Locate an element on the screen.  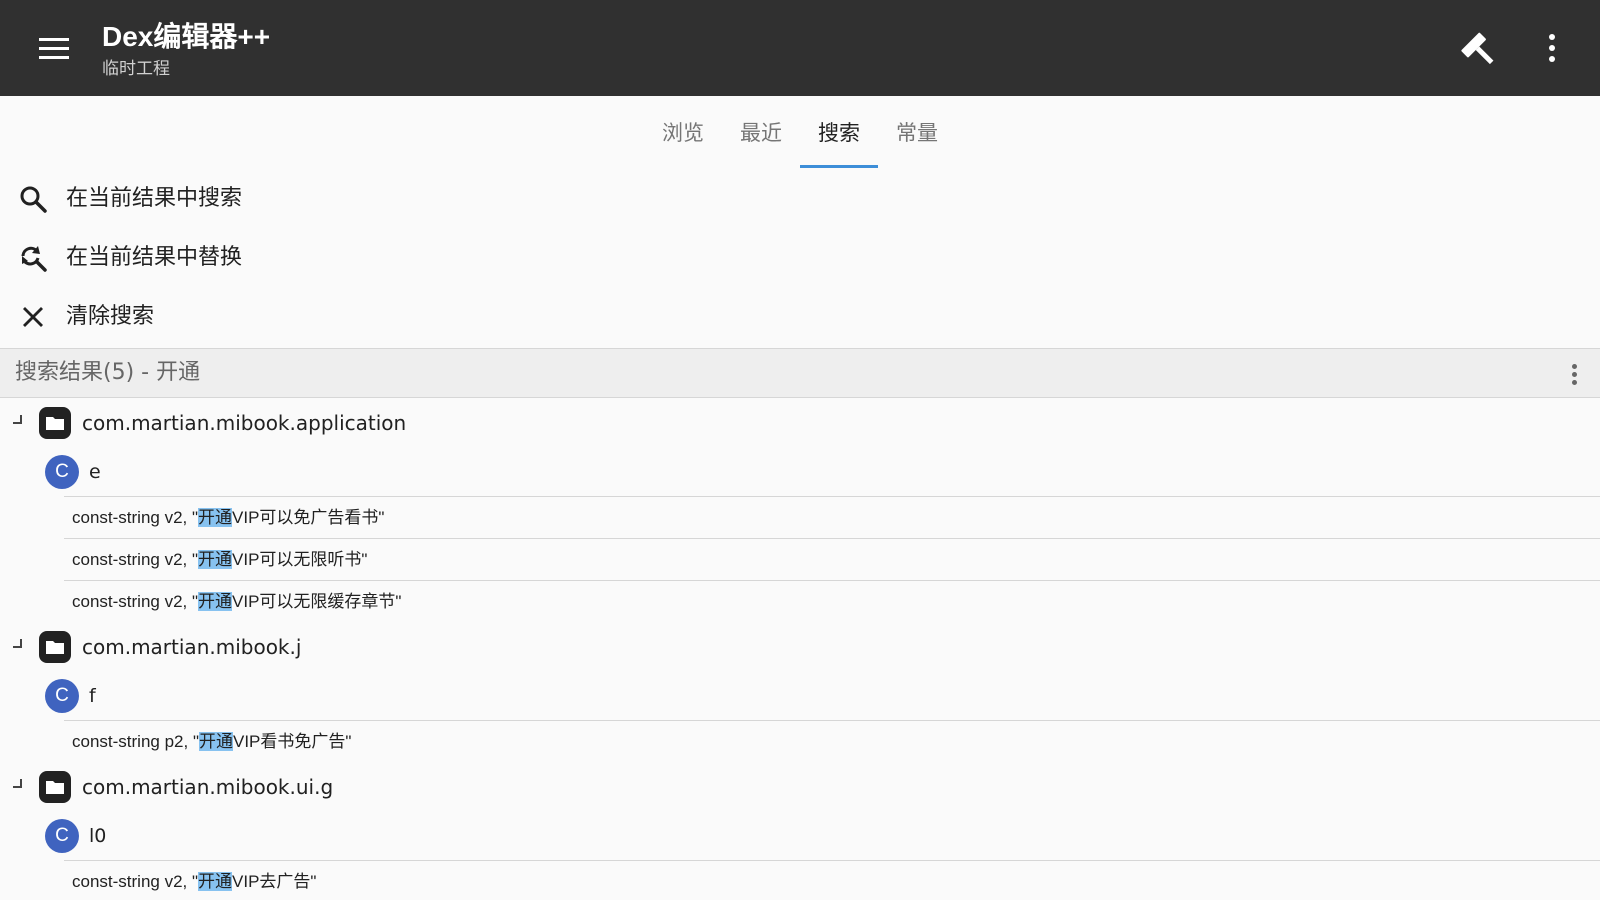
replace-in-results-label: 在当前结果中替换 is located at coordinates (154, 257).